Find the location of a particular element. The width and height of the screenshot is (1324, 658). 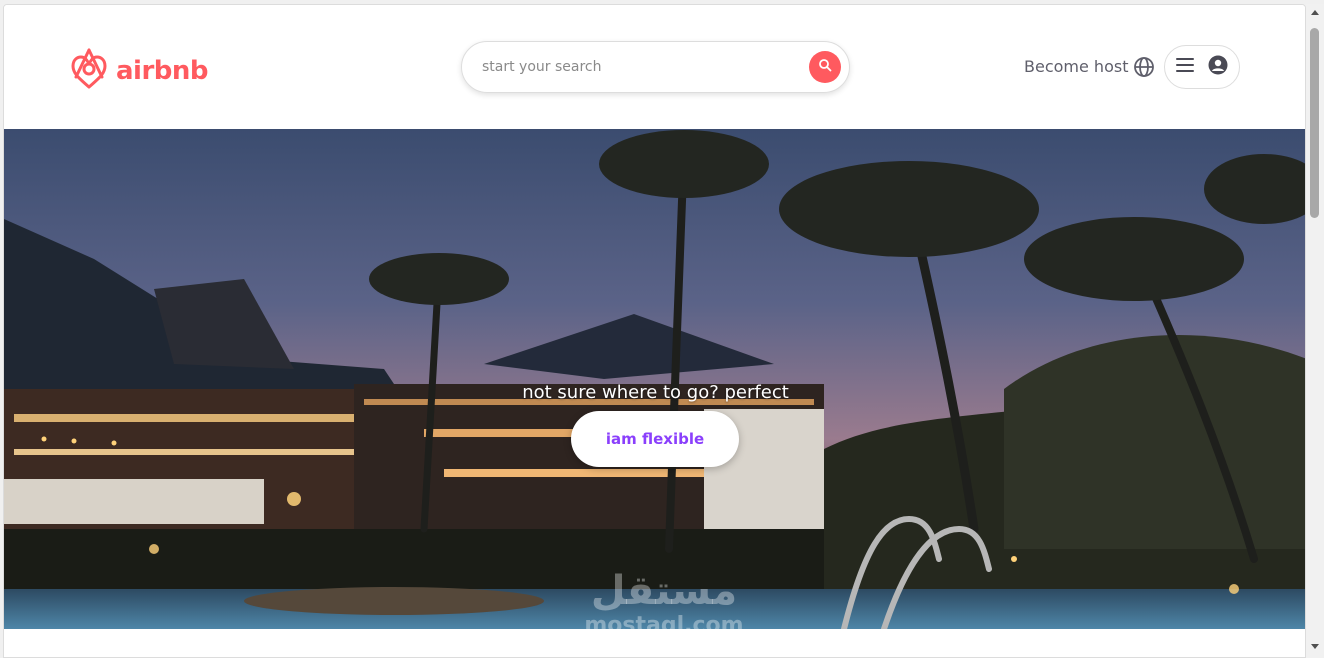

airbnb-logo: airbnb is located at coordinates (139, 70).